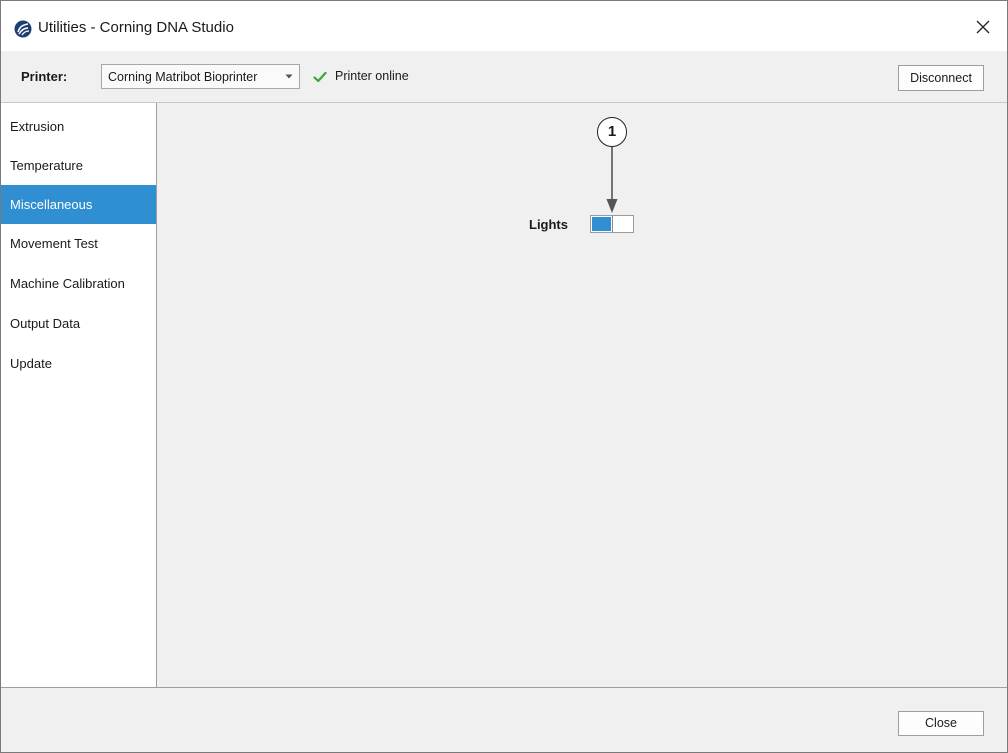 This screenshot has height=753, width=1008. What do you see at coordinates (78, 126) in the screenshot?
I see `sidebar-item-extrusion: Extrusion` at bounding box center [78, 126].